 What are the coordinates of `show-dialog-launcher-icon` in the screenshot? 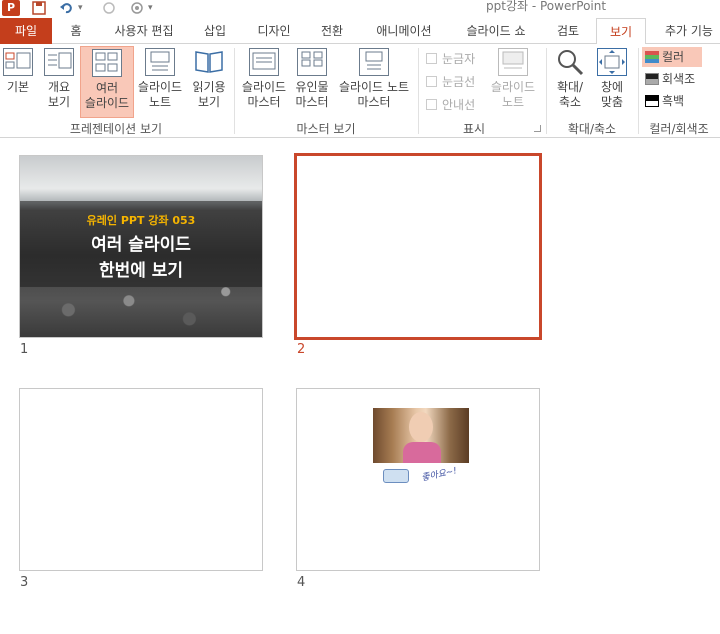 It's located at (537, 128).